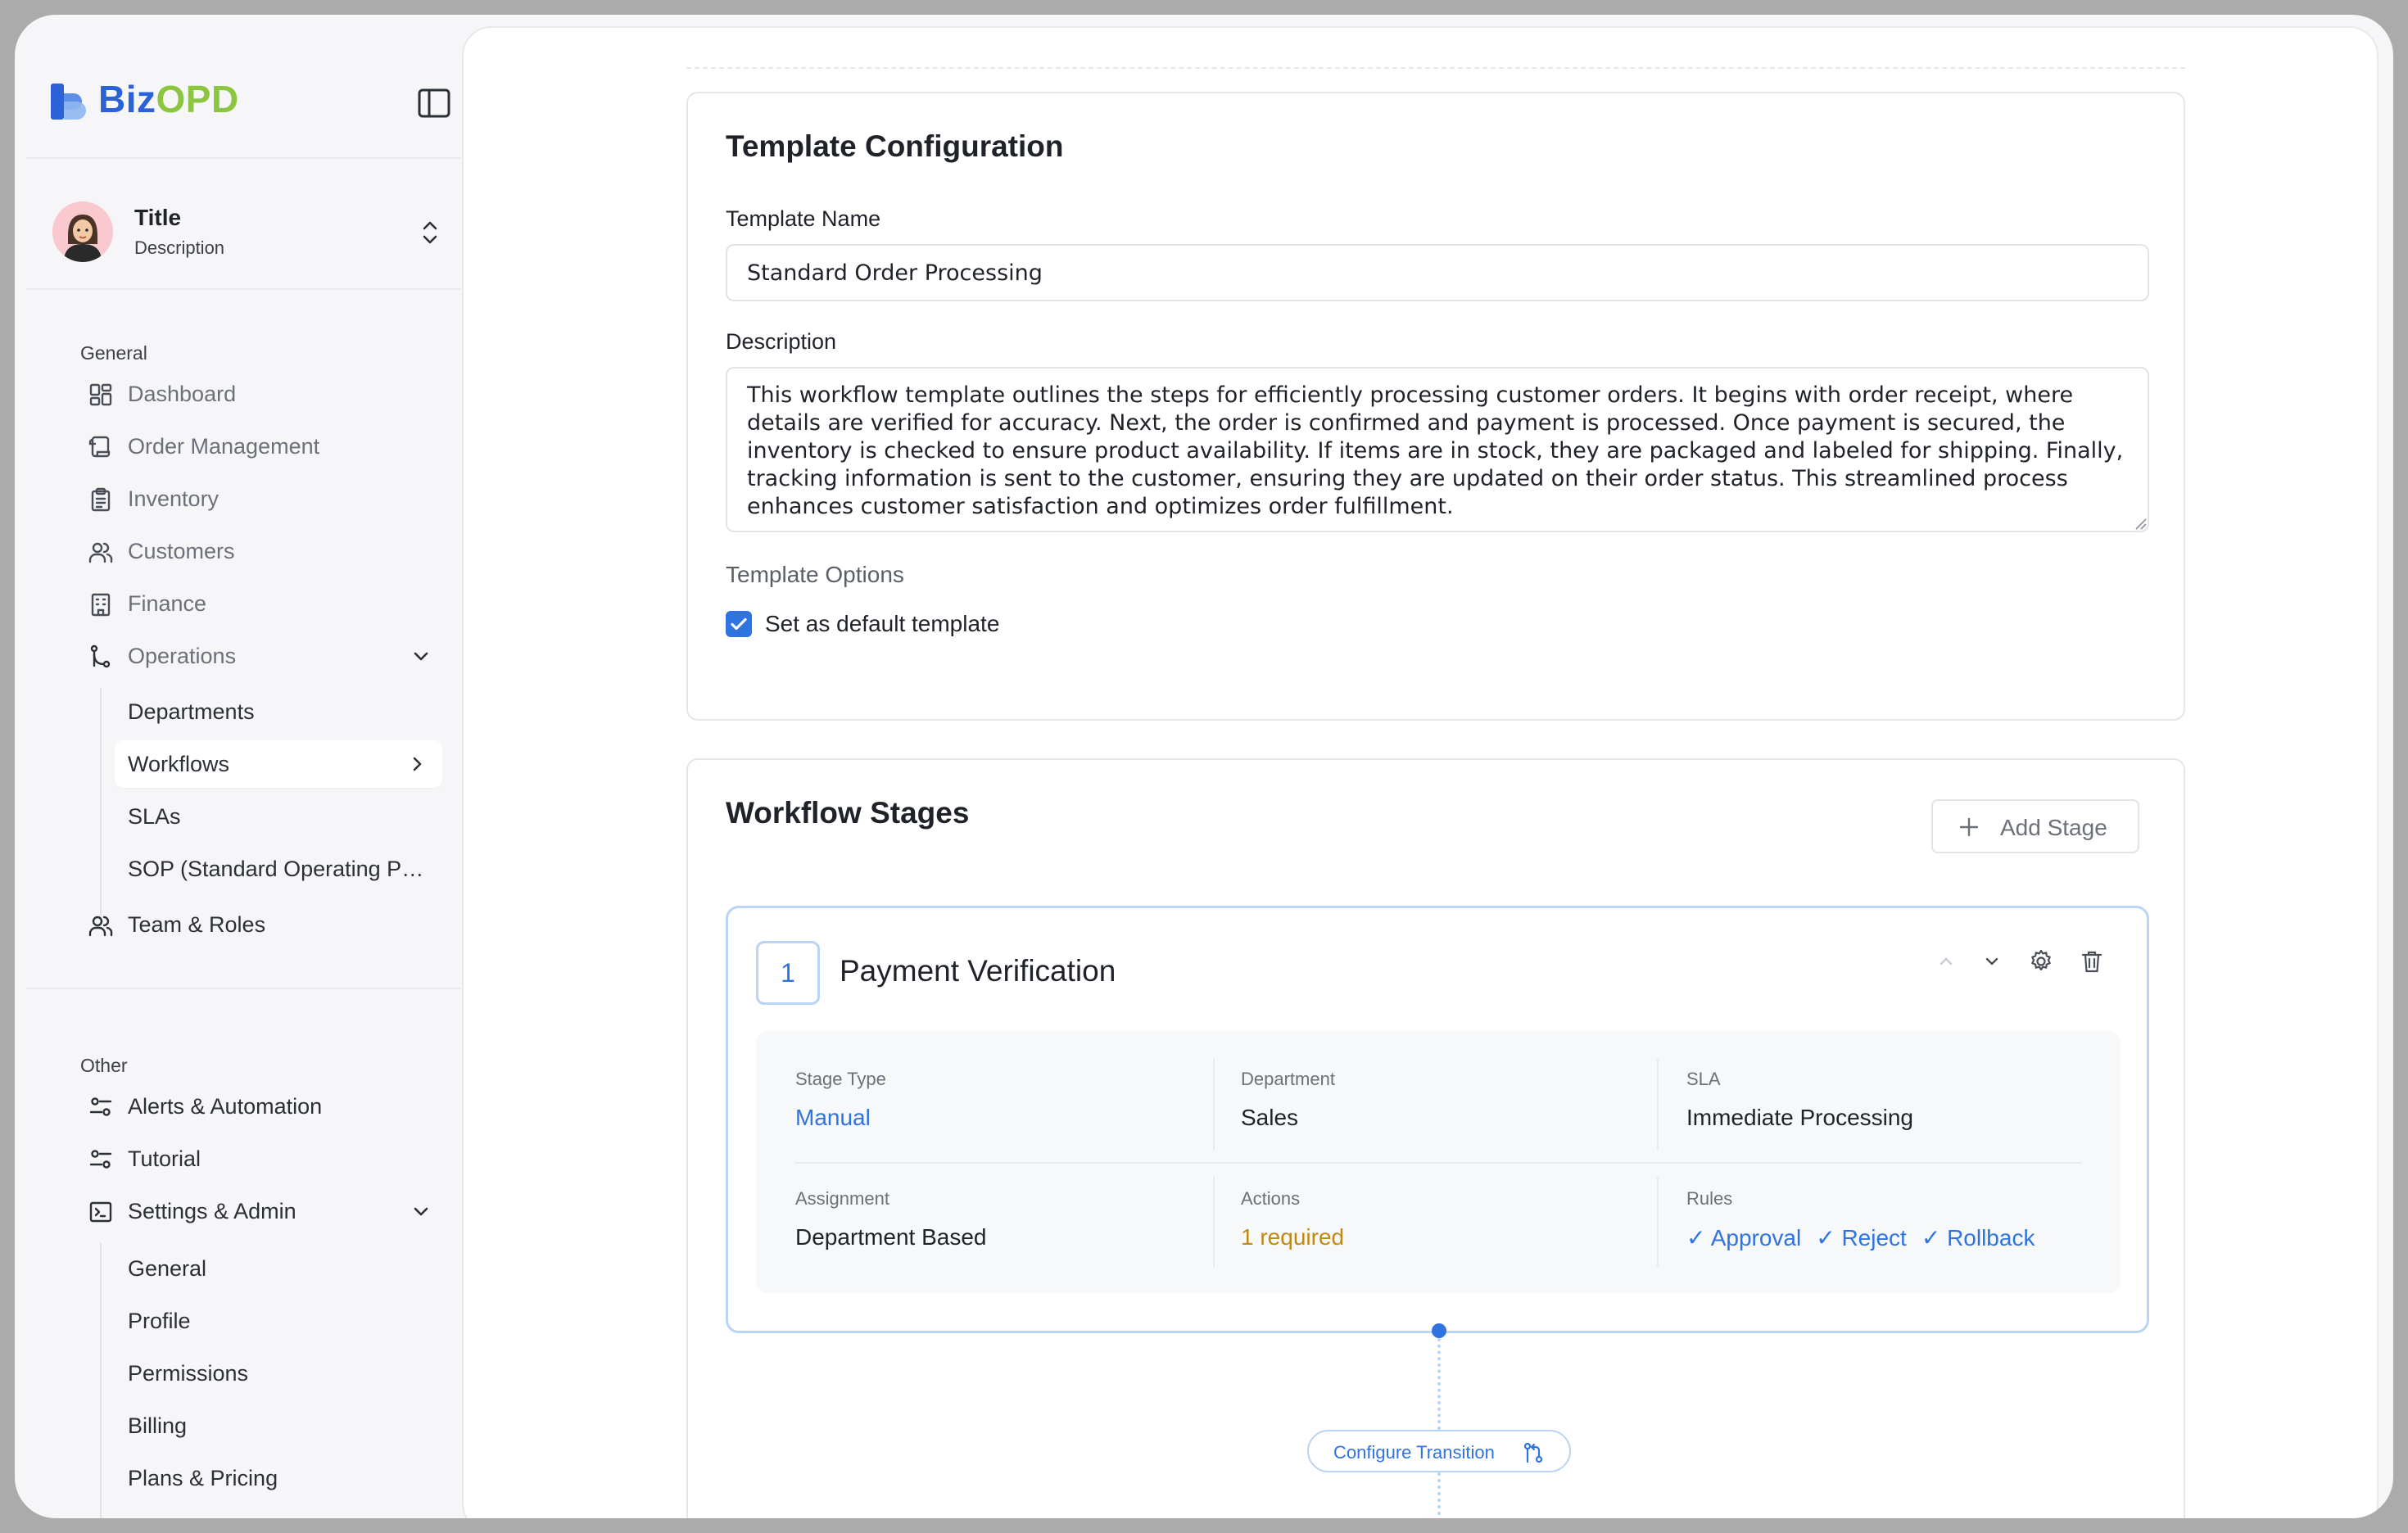 The image size is (2408, 1533). Describe the element at coordinates (167, 603) in the screenshot. I see `sidebar-item-label: Finance` at that location.